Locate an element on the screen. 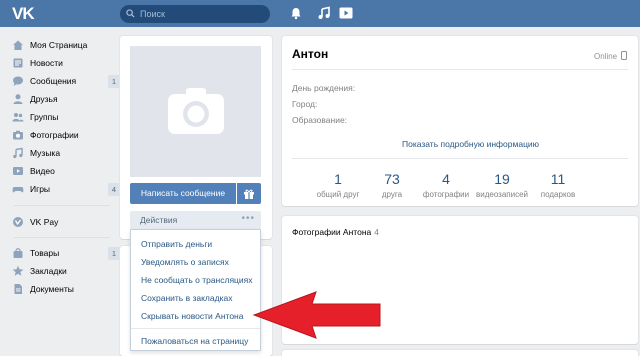  profile-avatar is located at coordinates (195, 111).